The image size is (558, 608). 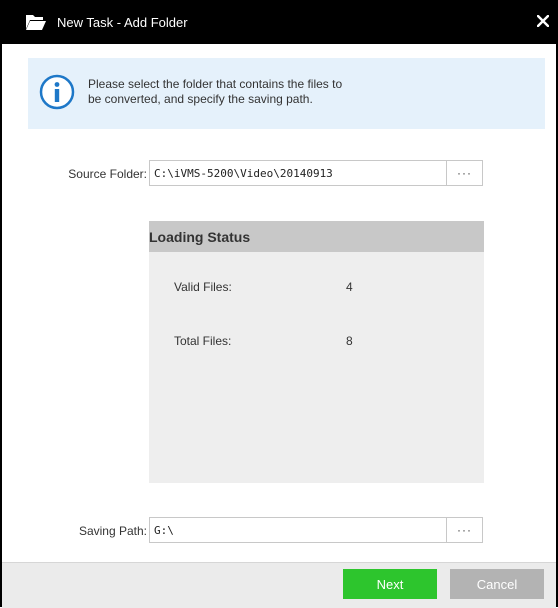 I want to click on saving-path-label: Saving Path:, so click(x=112, y=531).